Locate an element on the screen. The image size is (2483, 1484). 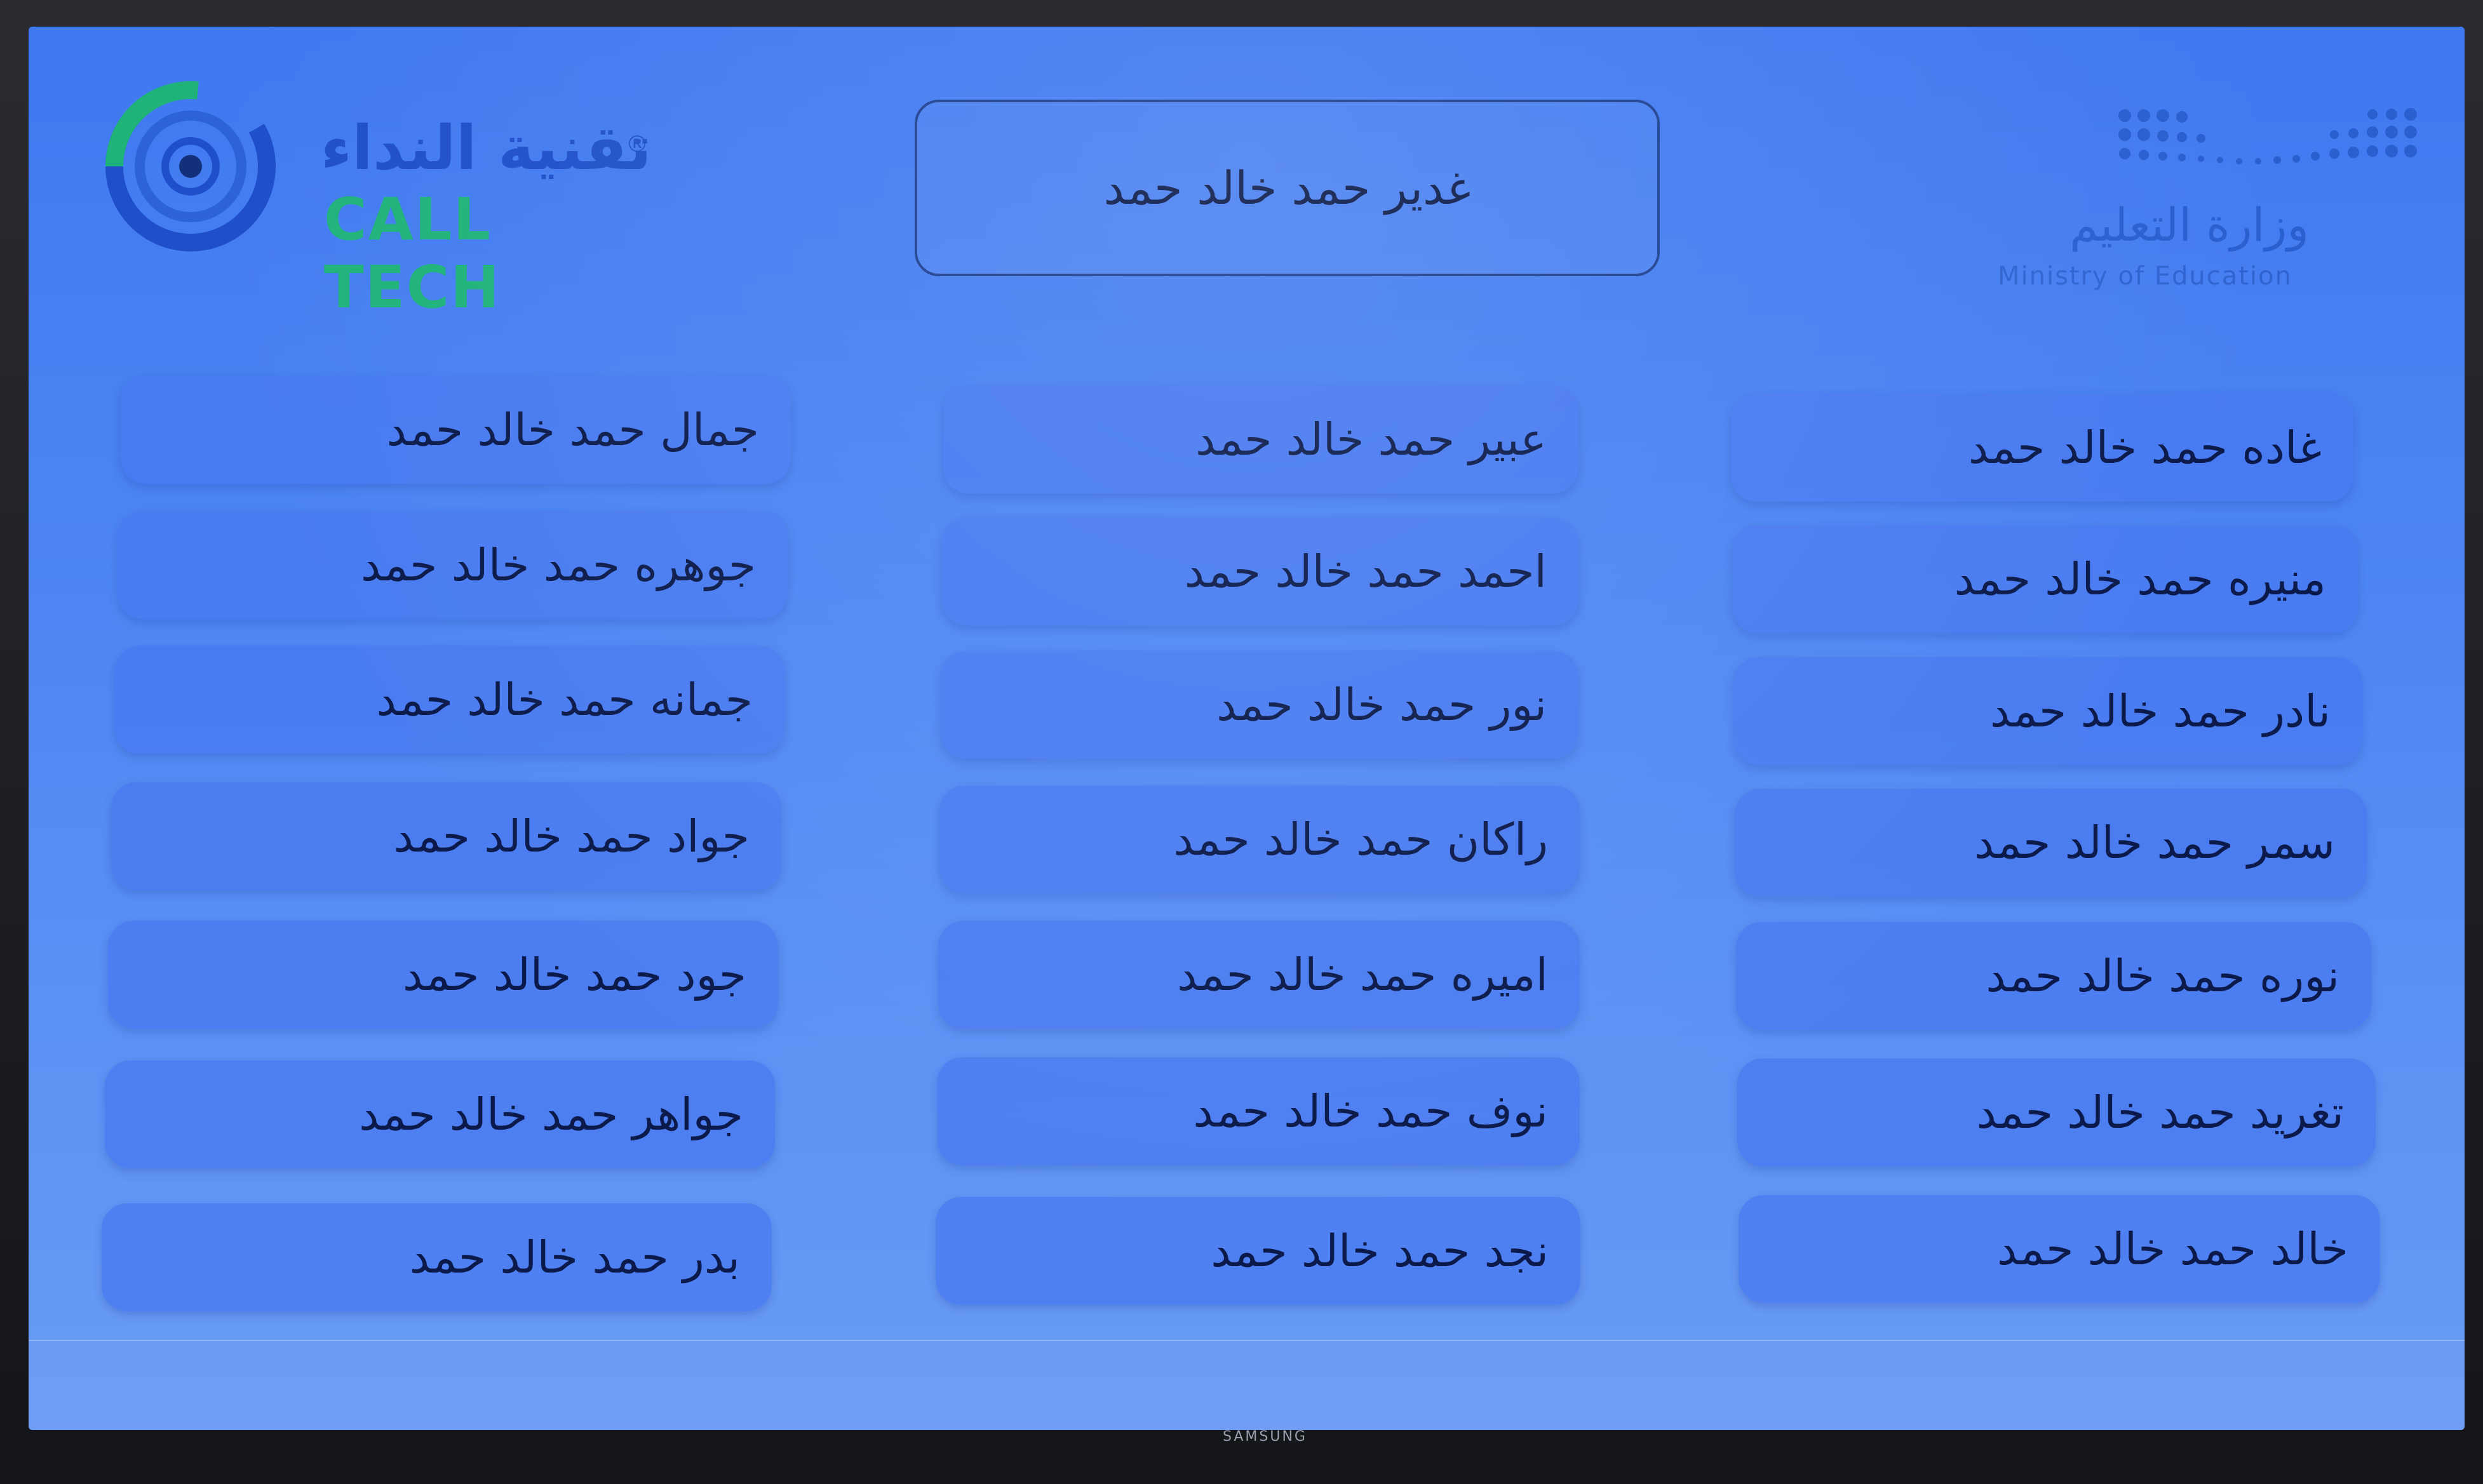
ministry-logo: وزارة التعليم Ministry of Education is located at coordinates (2207, 207).